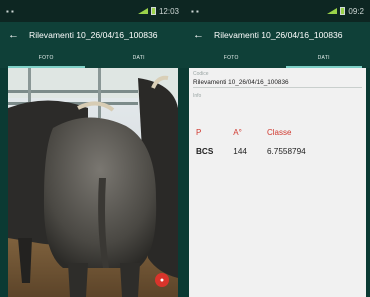 The image size is (370, 297). What do you see at coordinates (356, 11) in the screenshot?
I see `status-time-right: 09:2` at bounding box center [356, 11].